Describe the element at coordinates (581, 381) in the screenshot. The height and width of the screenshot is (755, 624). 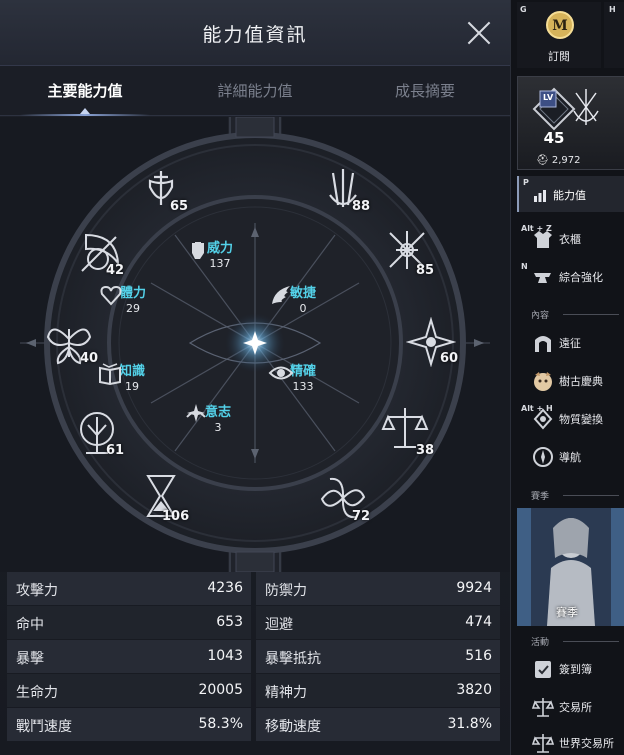
I see `sidebar-item-label: 樹古慶典` at that location.